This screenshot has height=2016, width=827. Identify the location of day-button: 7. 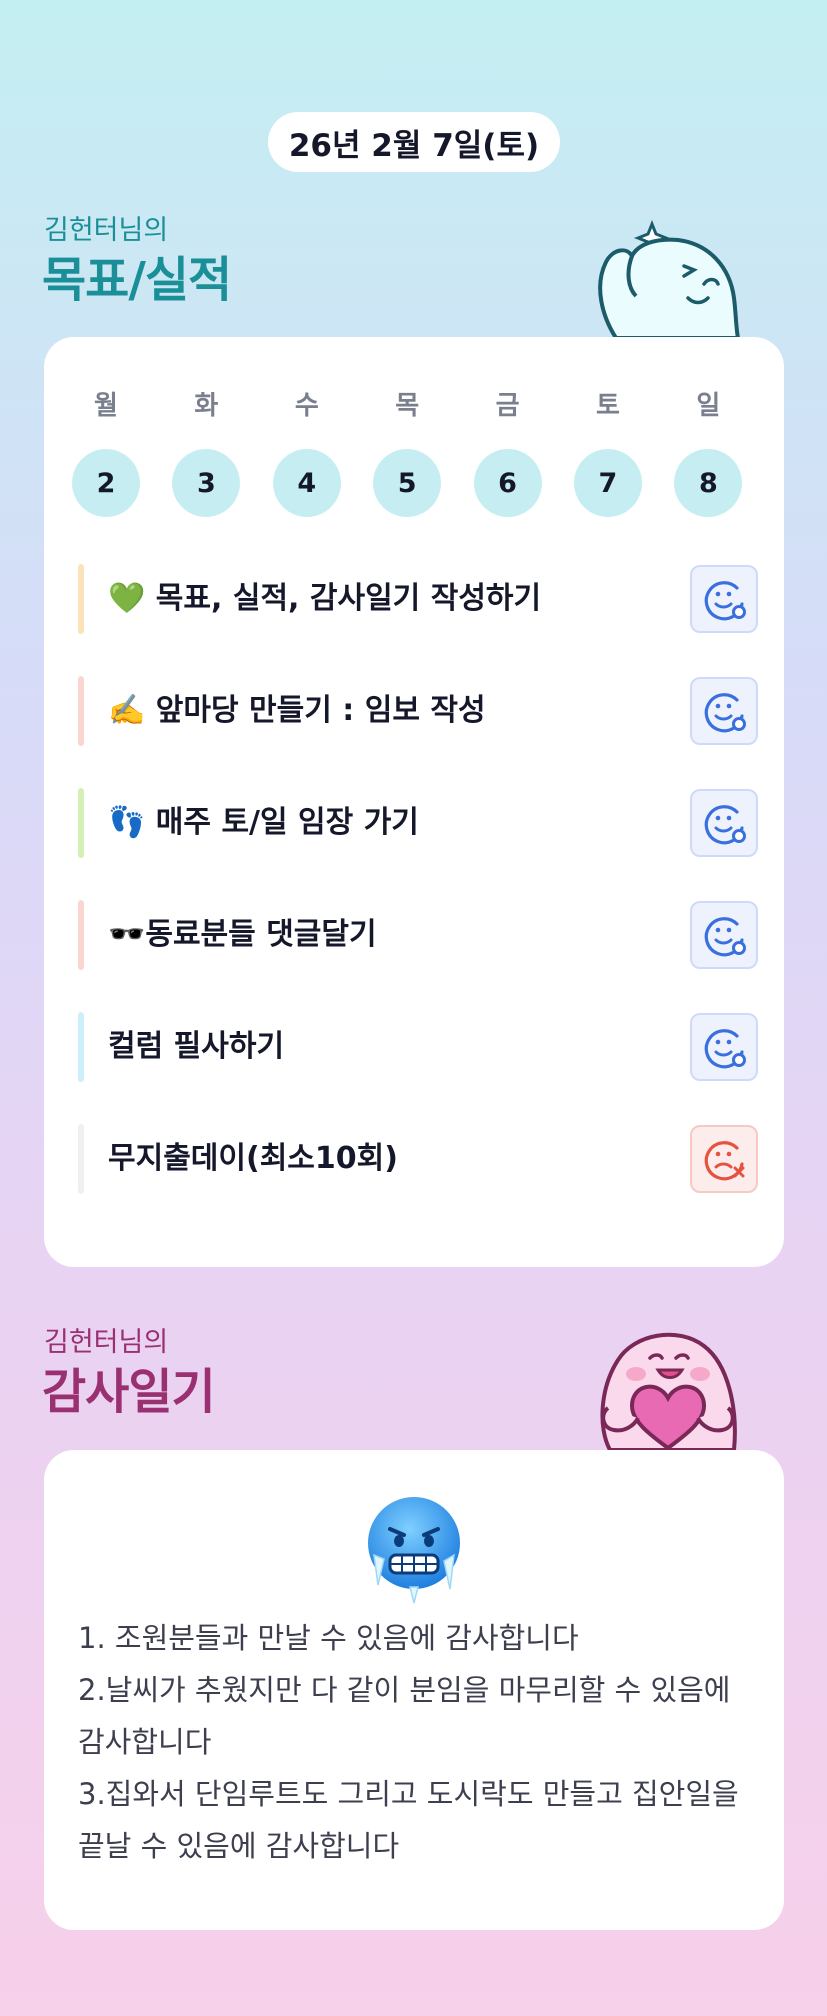
(607, 483).